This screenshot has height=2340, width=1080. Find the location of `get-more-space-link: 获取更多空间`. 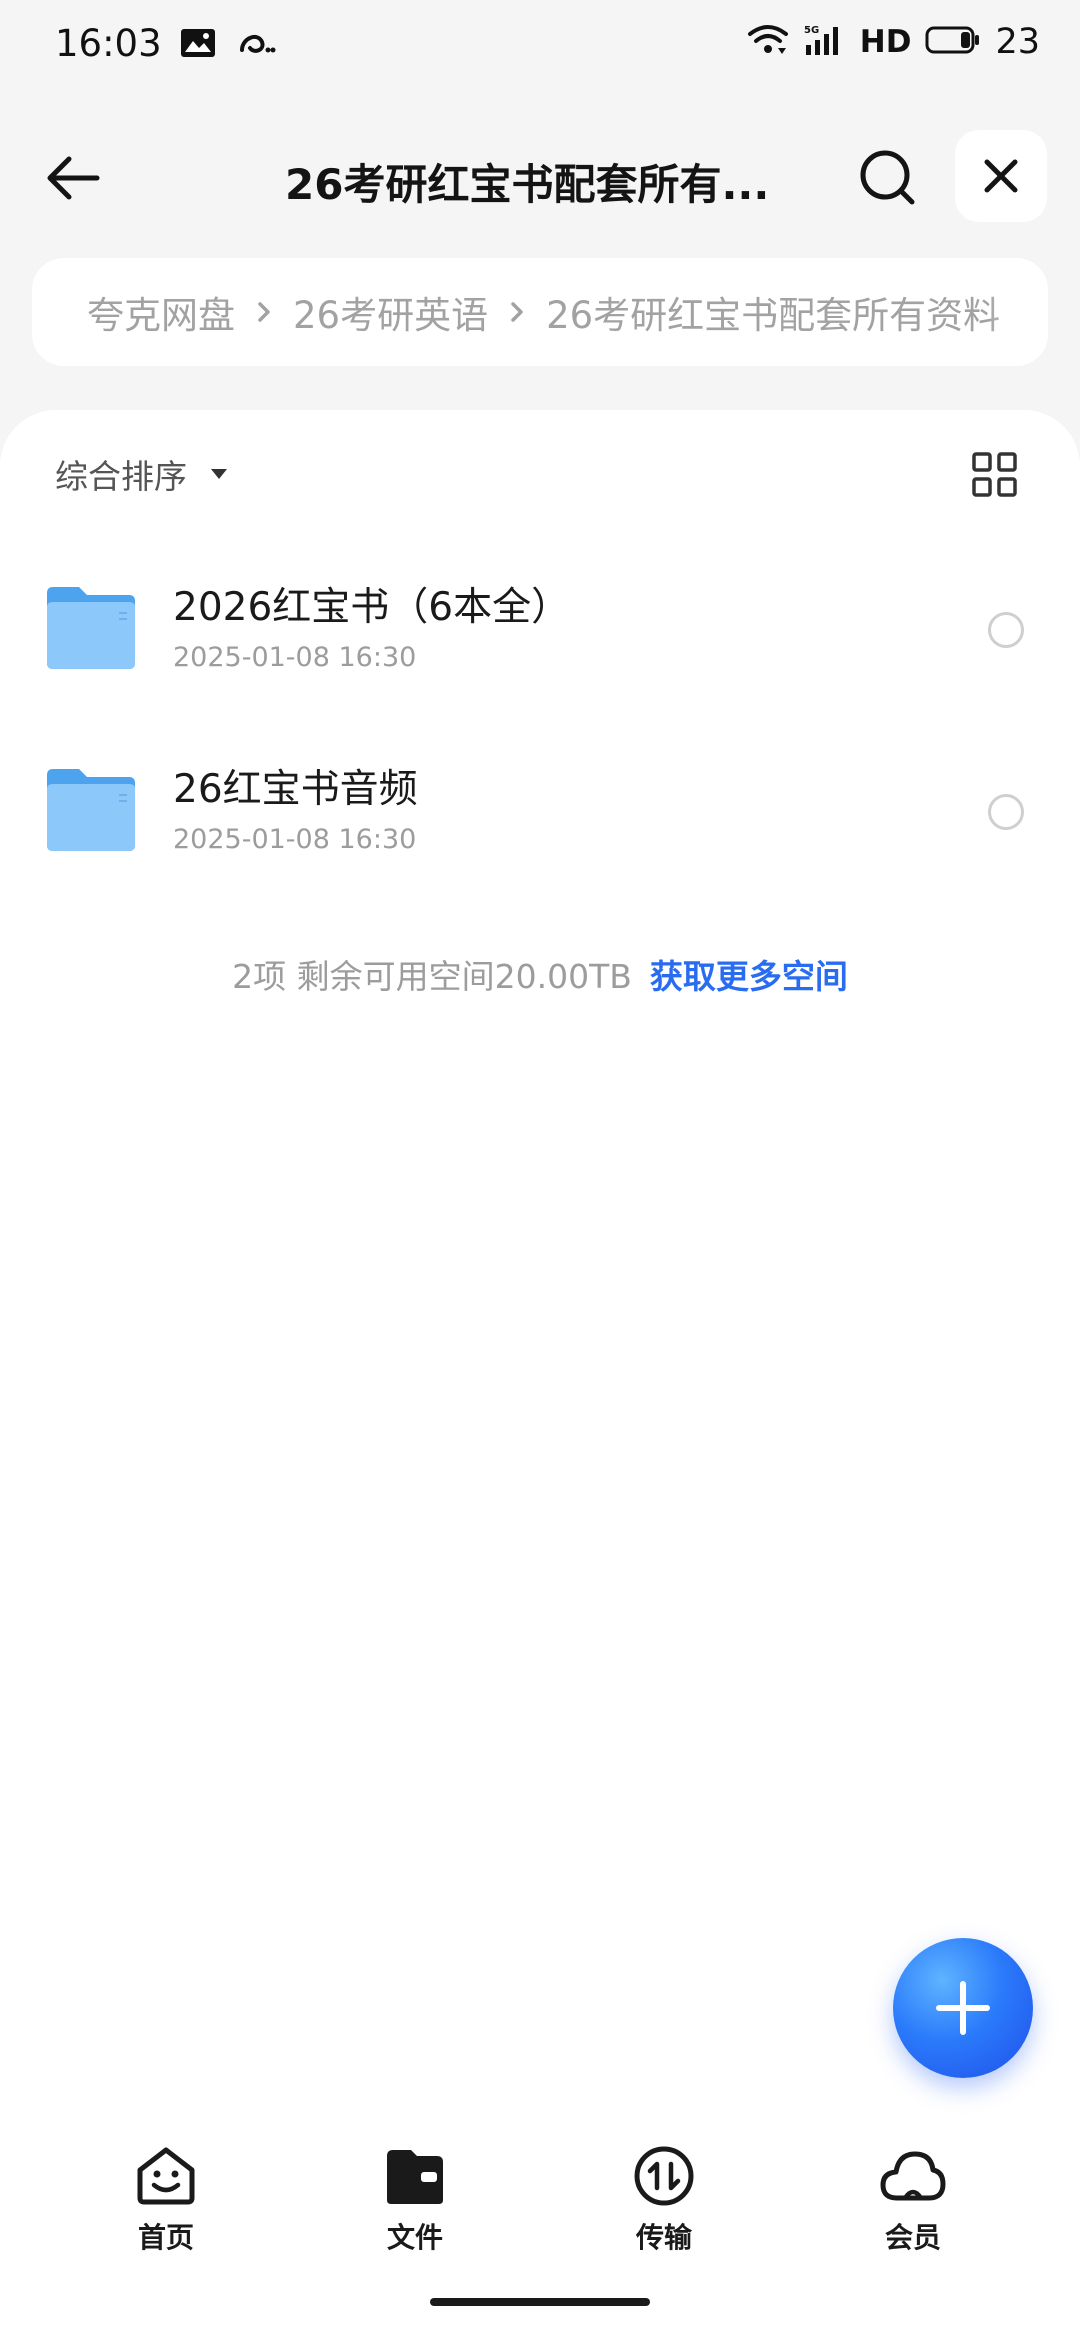

get-more-space-link: 获取更多空间 is located at coordinates (749, 976).